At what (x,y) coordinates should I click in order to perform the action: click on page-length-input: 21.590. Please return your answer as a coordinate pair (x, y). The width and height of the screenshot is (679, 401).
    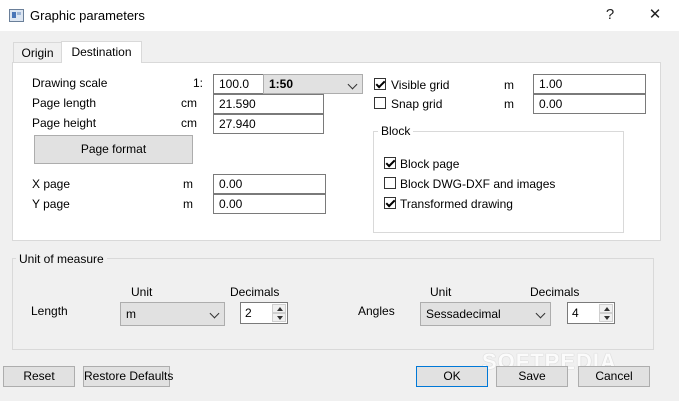
    Looking at the image, I should click on (268, 104).